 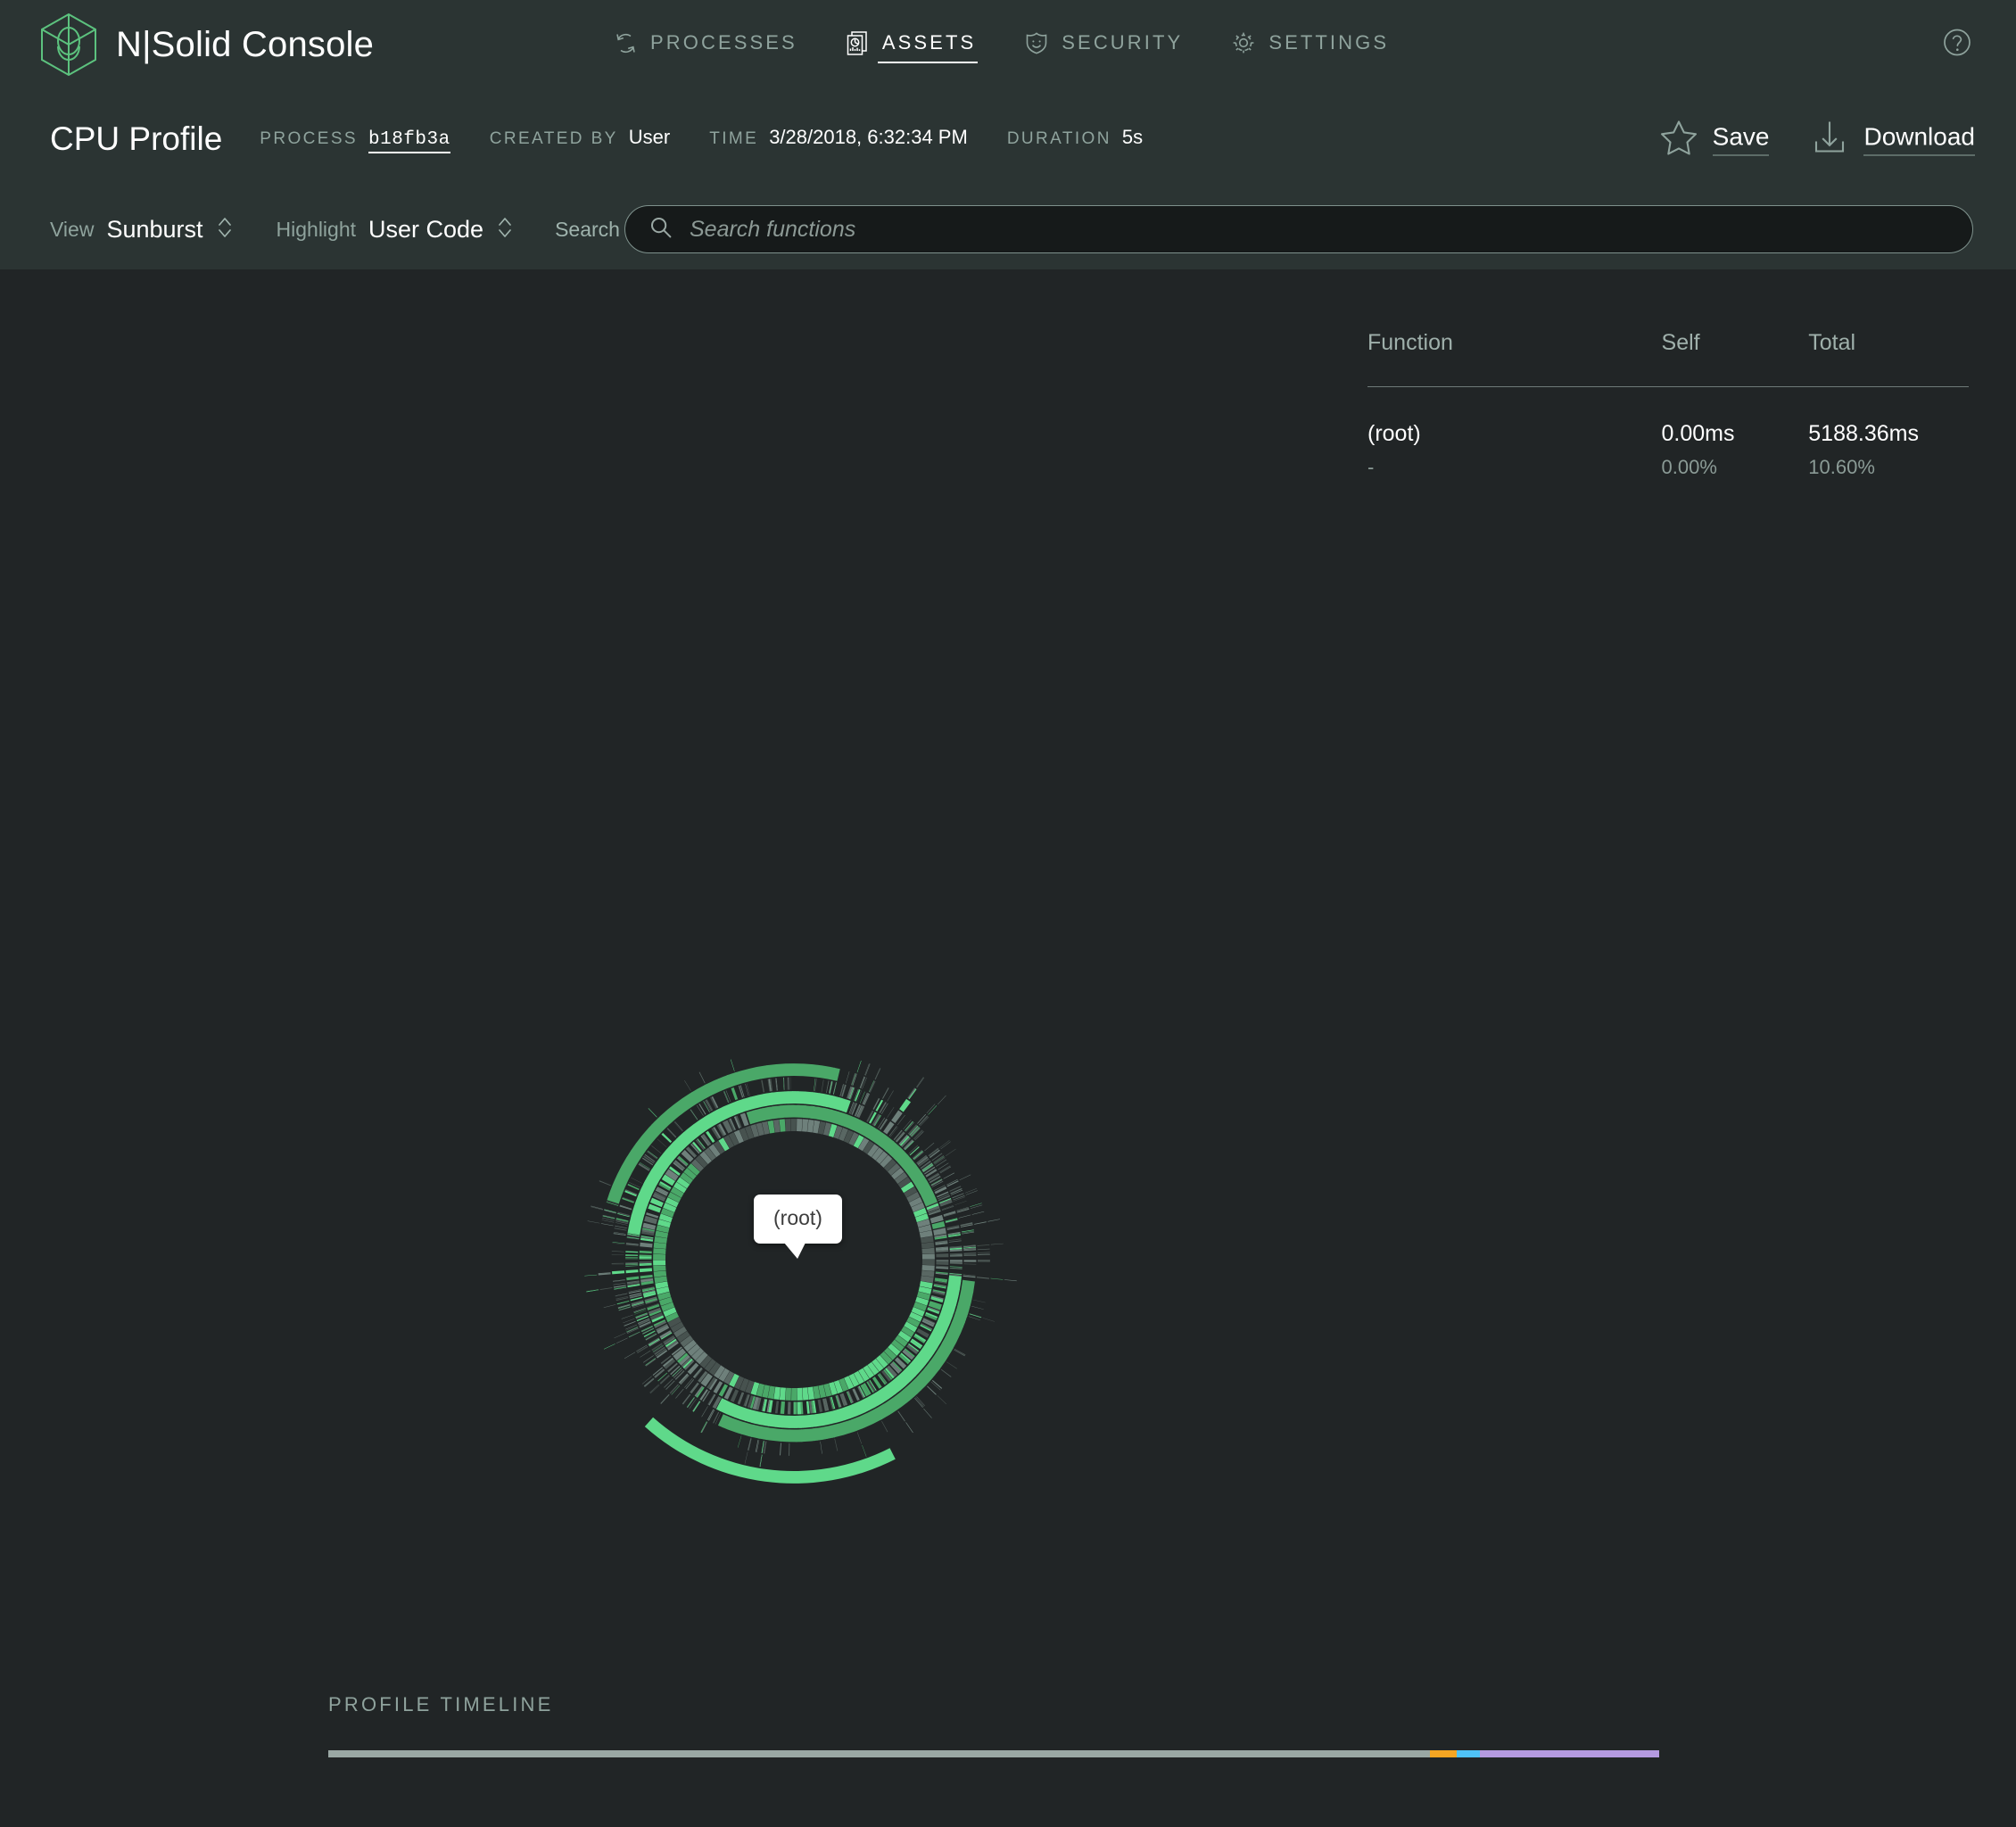 What do you see at coordinates (409, 141) in the screenshot?
I see `process-id-link: b18fb3a` at bounding box center [409, 141].